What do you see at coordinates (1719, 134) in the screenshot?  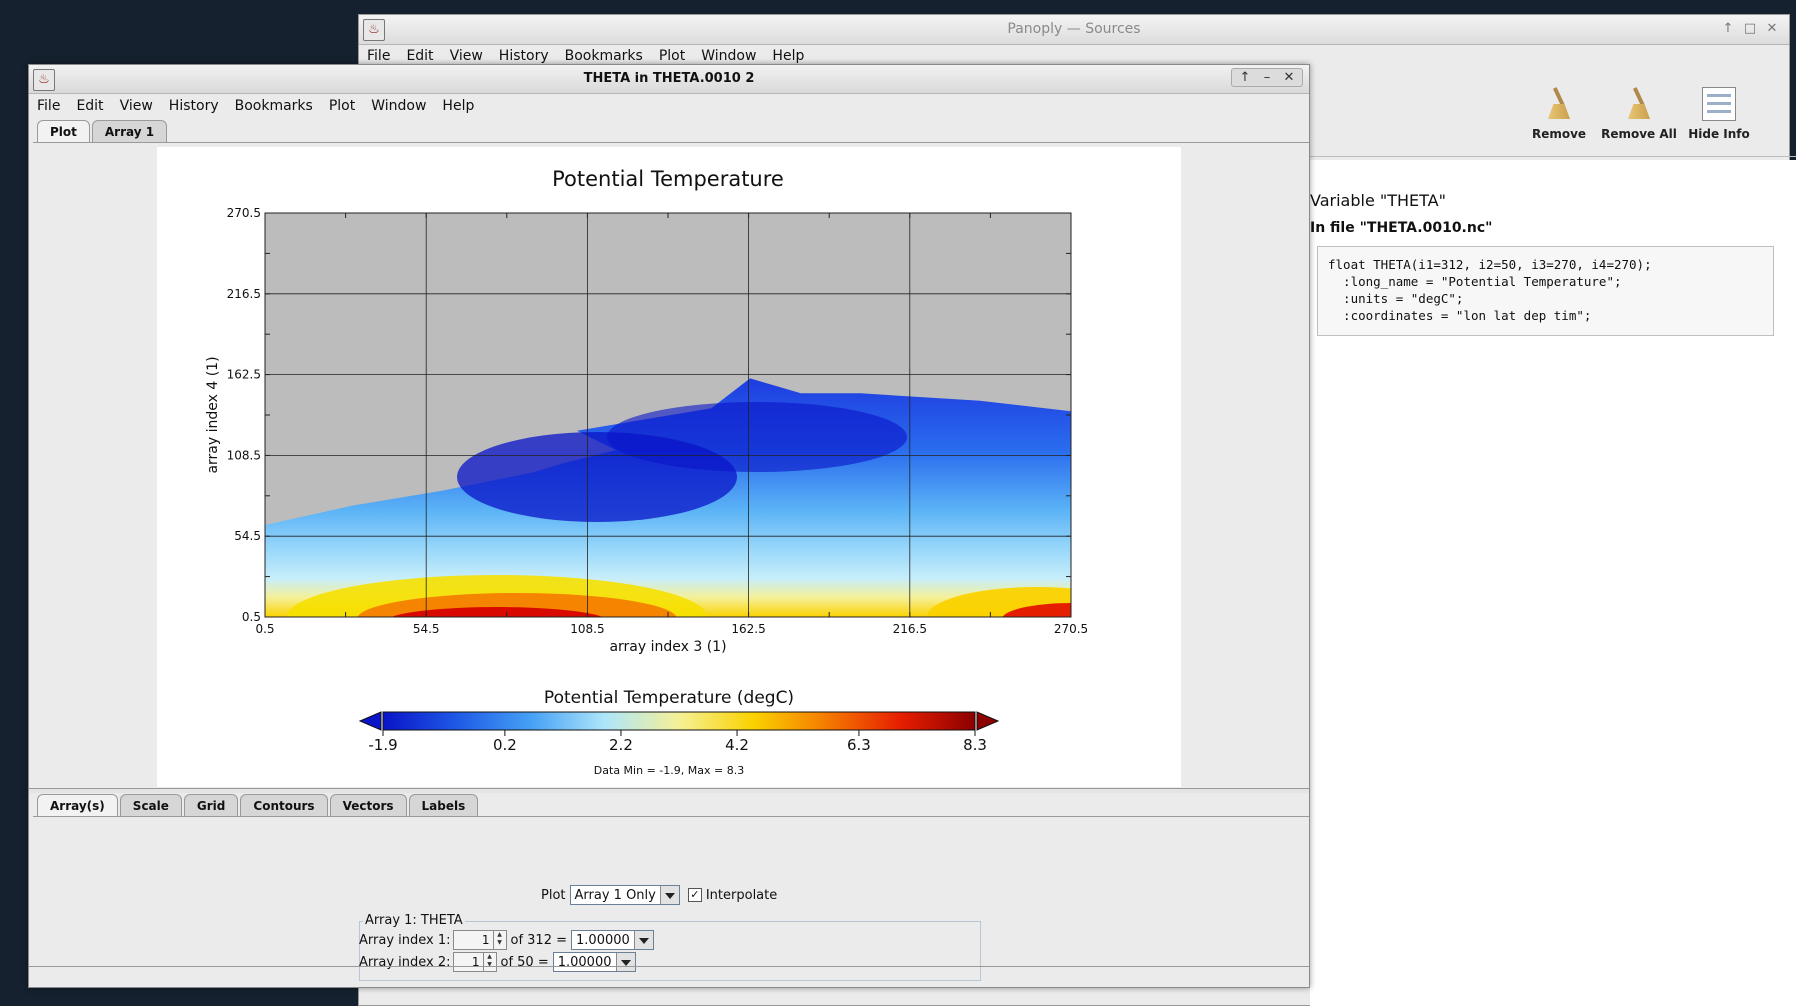 I see `hide-info-label: Hide Info` at bounding box center [1719, 134].